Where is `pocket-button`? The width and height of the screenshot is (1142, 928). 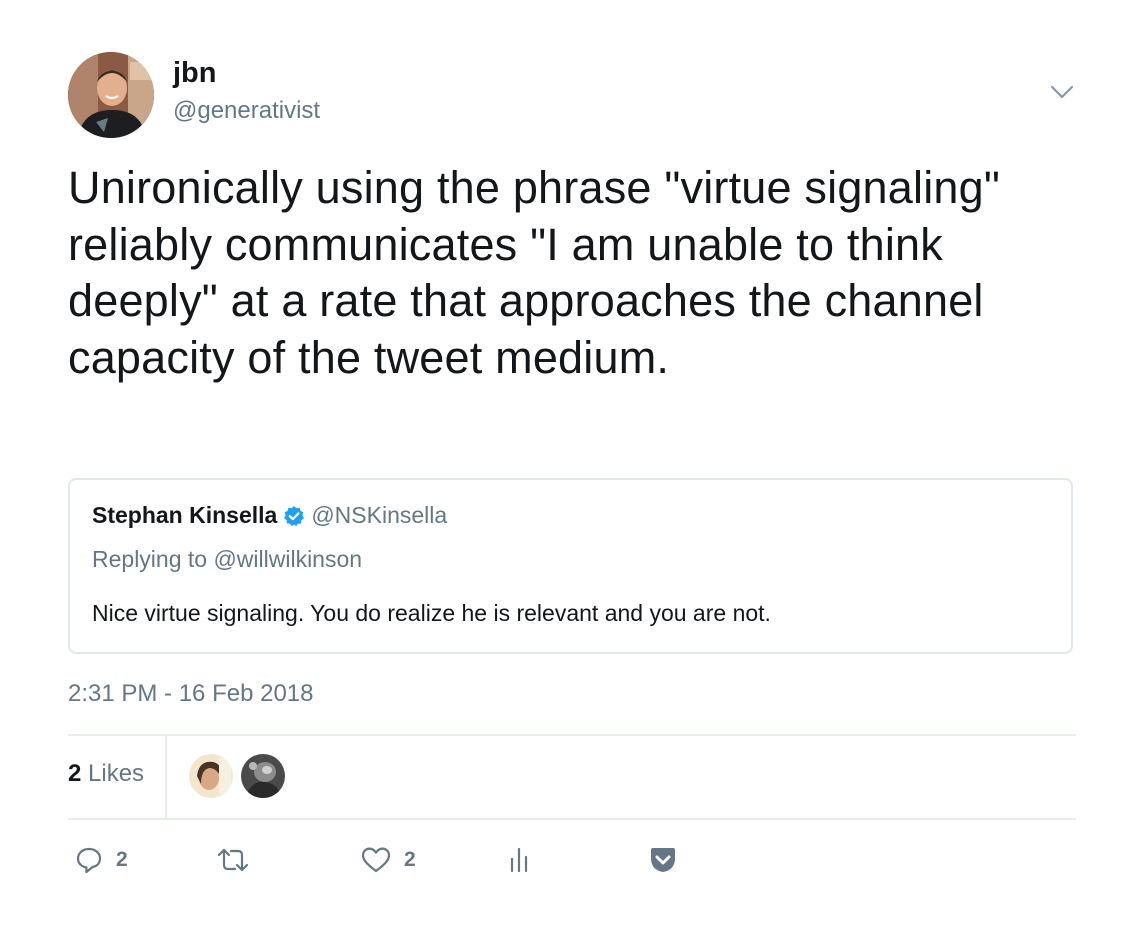 pocket-button is located at coordinates (663, 860).